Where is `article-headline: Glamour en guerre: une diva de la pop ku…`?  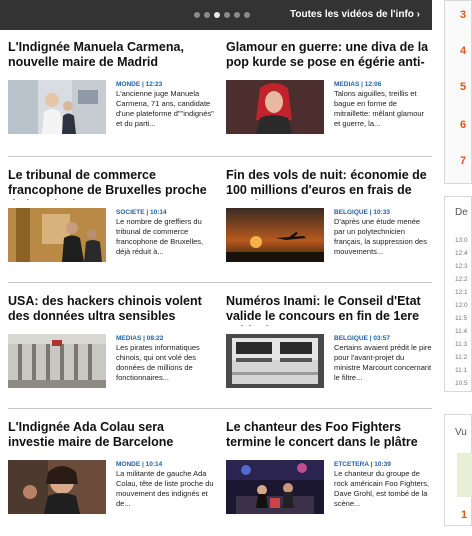 article-headline: Glamour en guerre: une diva de la pop ku… is located at coordinates (329, 56).